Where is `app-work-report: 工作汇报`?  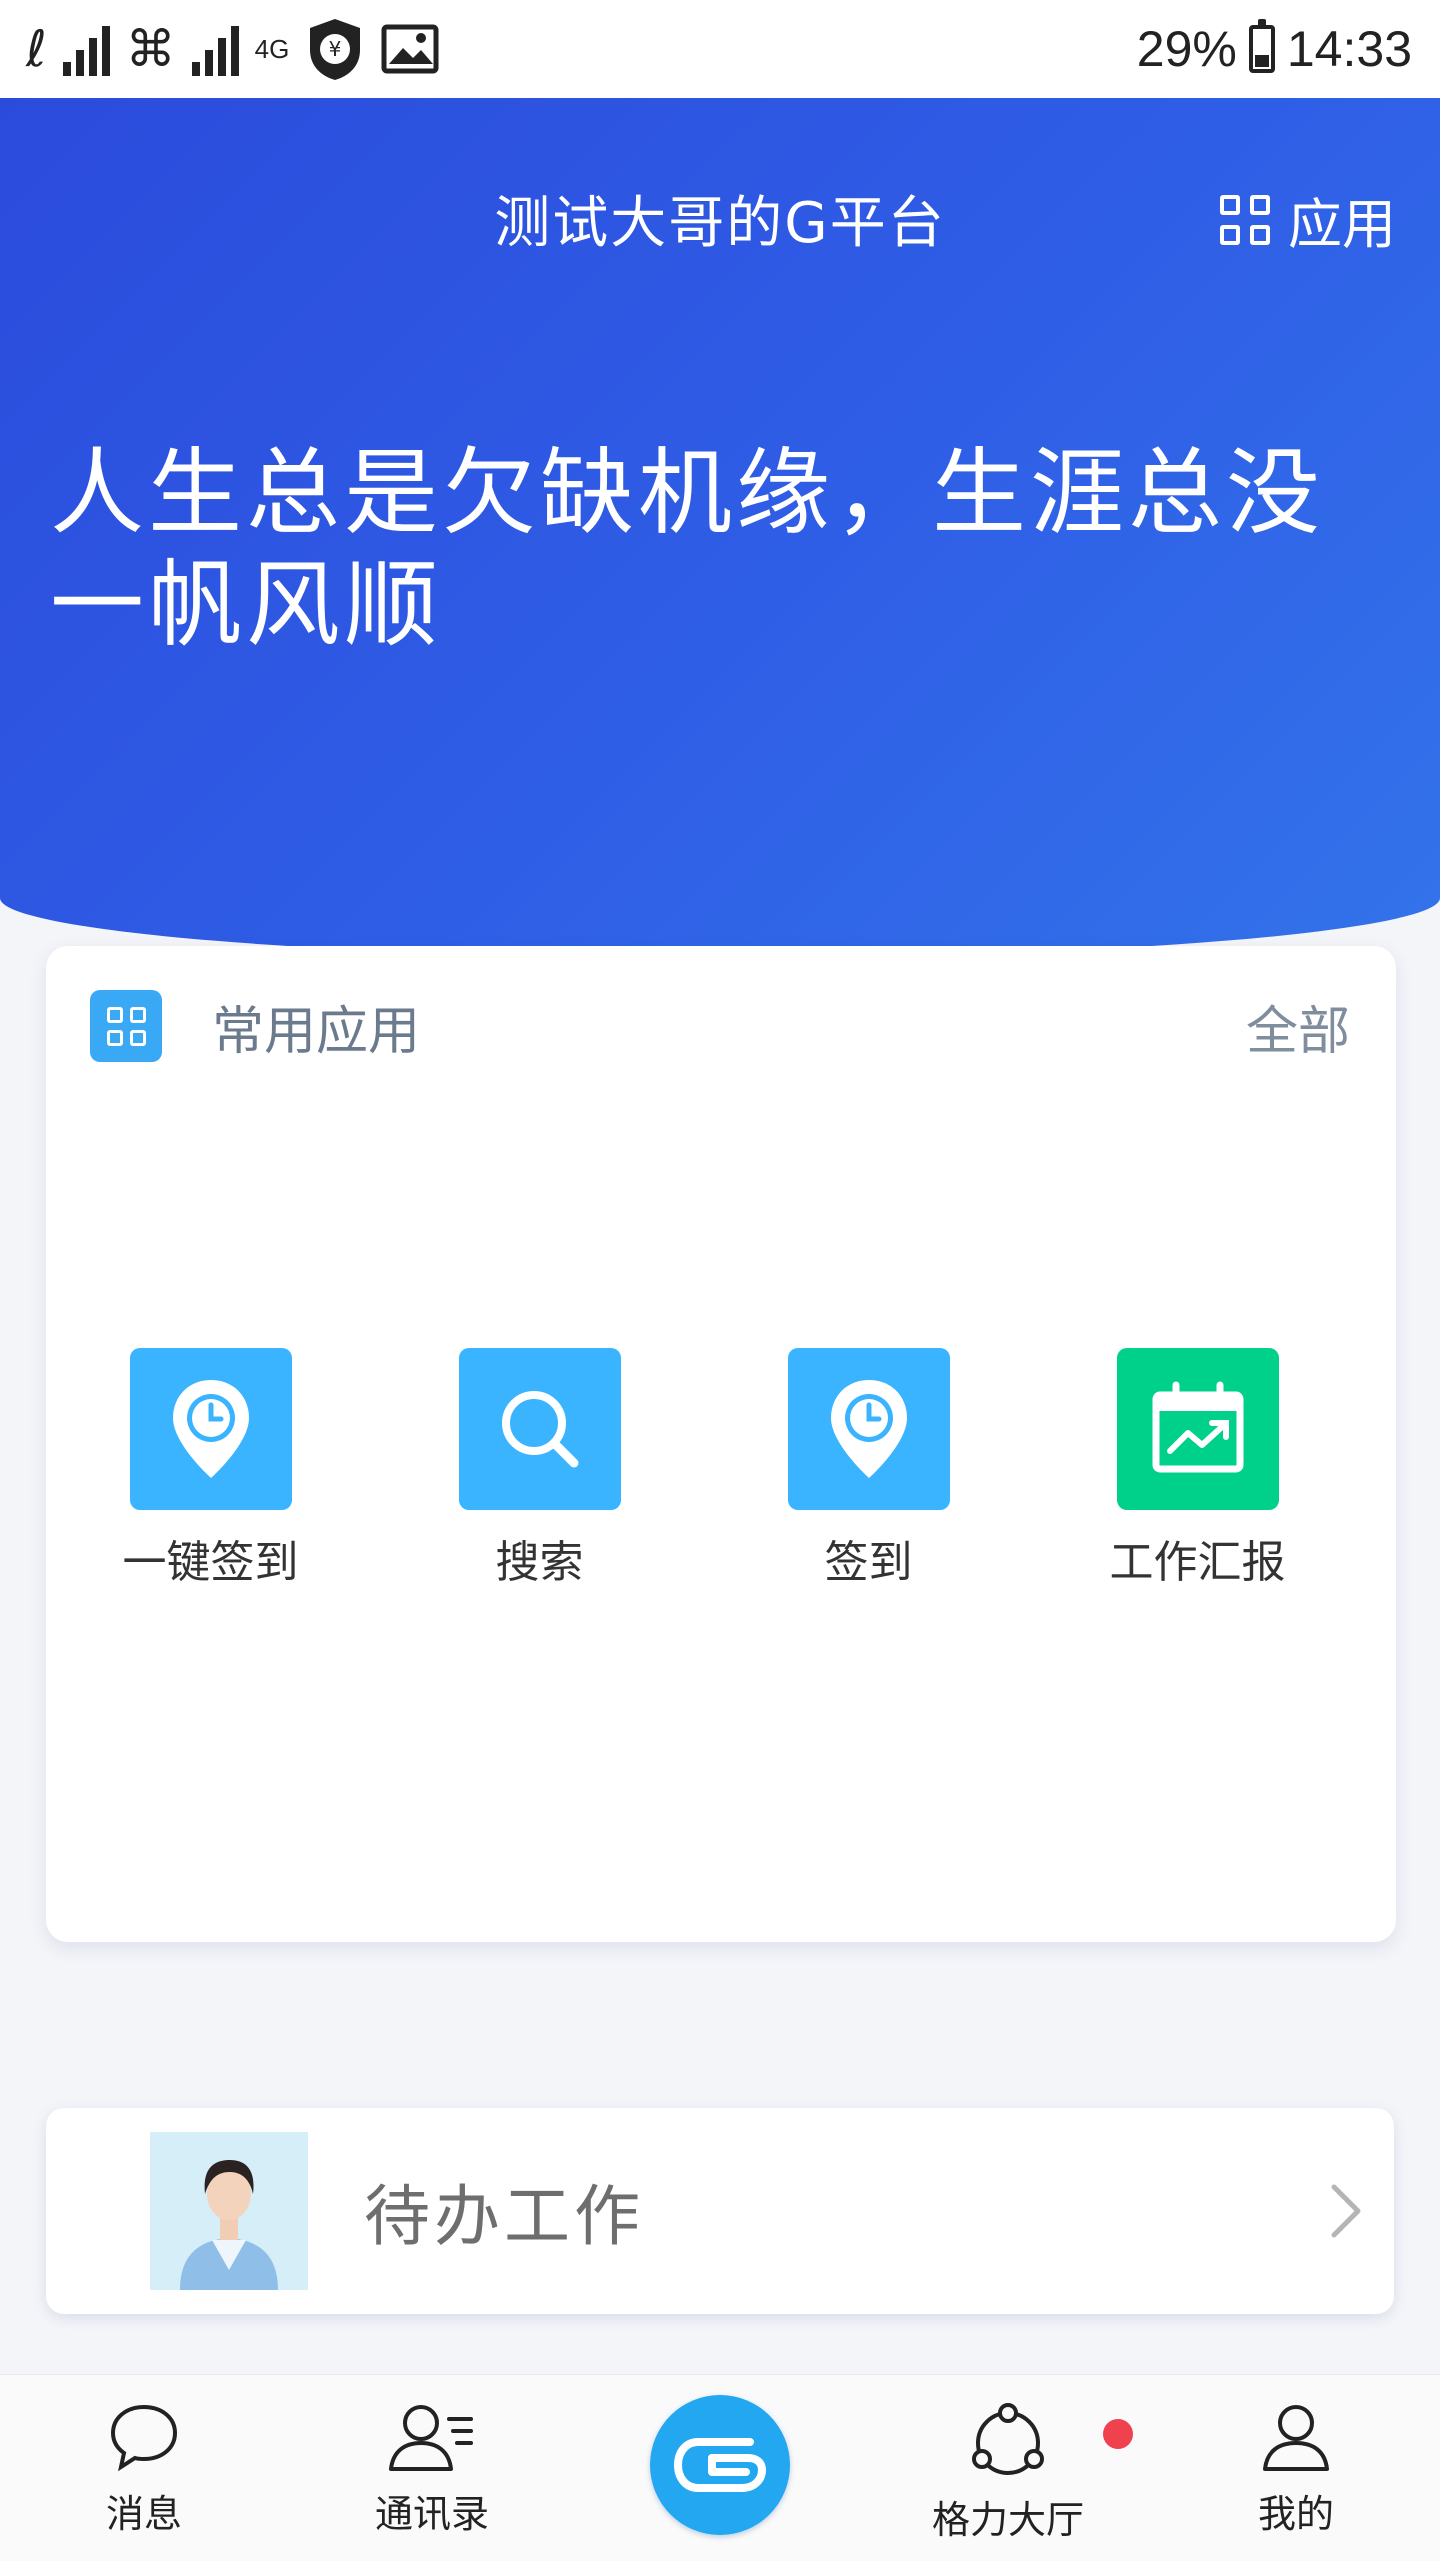
app-work-report: 工作汇报 is located at coordinates (1197, 1469).